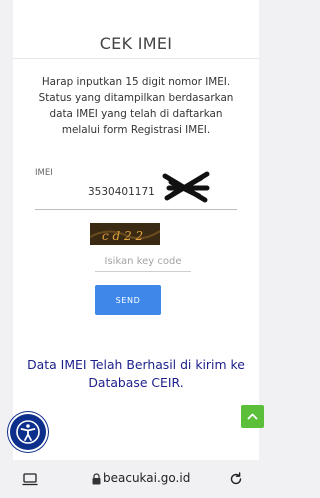  I want to click on lock-icon, so click(96, 479).